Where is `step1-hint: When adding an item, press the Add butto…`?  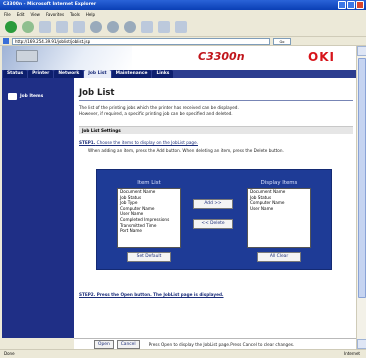
step1-hint: When adding an item, press the Add butto… is located at coordinates (186, 150).